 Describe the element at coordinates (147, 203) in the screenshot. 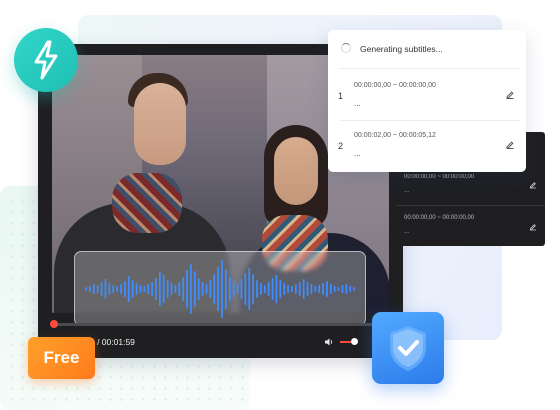

I see `person-man-scarf` at that location.